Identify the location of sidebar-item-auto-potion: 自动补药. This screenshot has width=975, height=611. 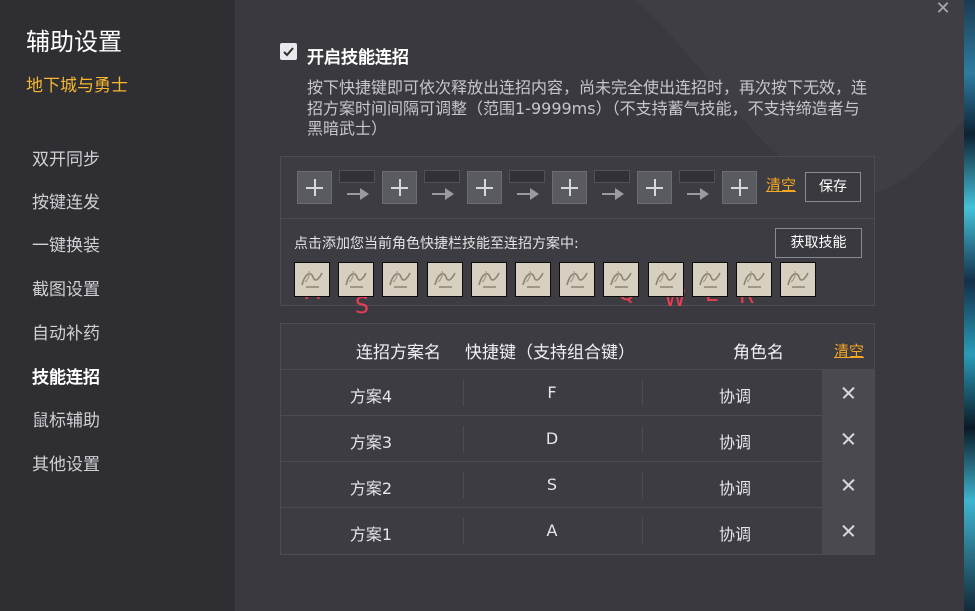
(66, 331).